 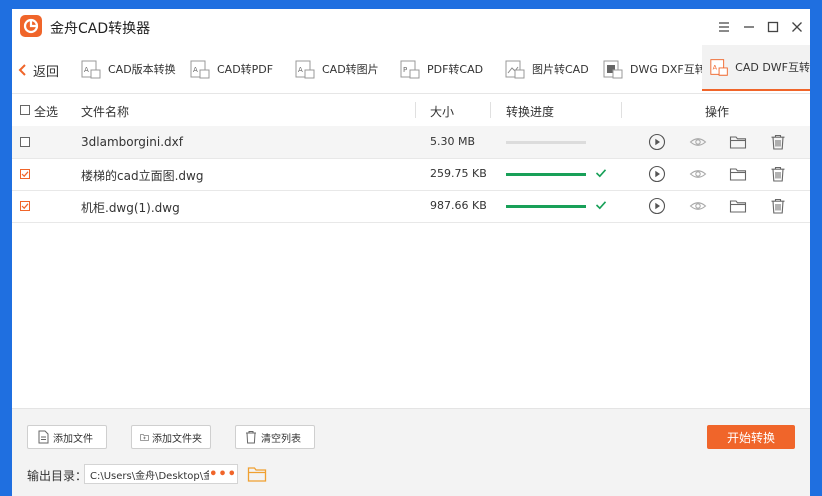 I want to click on menu-icon, so click(x=724, y=27).